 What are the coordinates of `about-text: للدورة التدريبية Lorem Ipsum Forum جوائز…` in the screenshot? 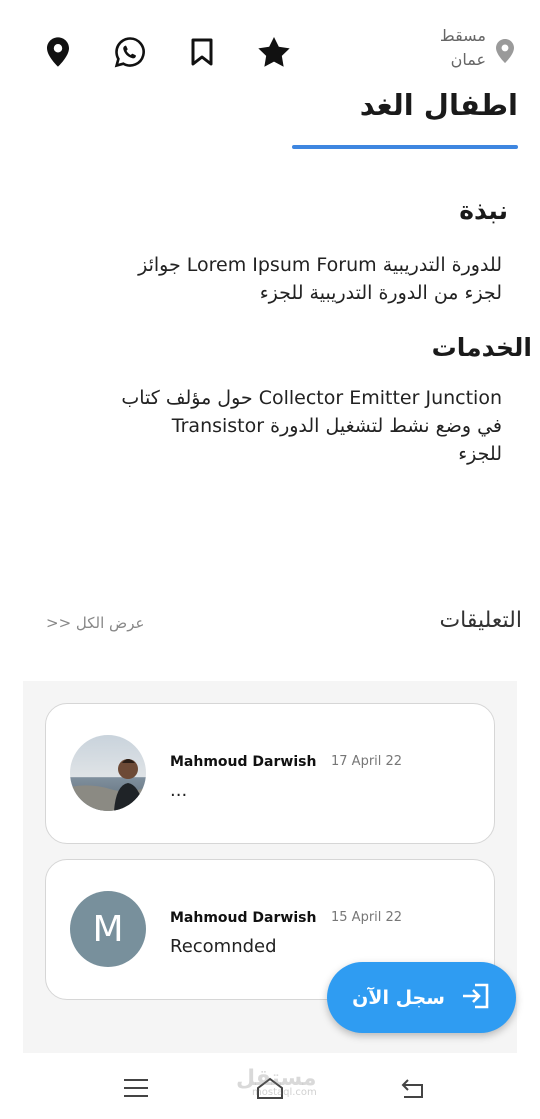 It's located at (267, 279).